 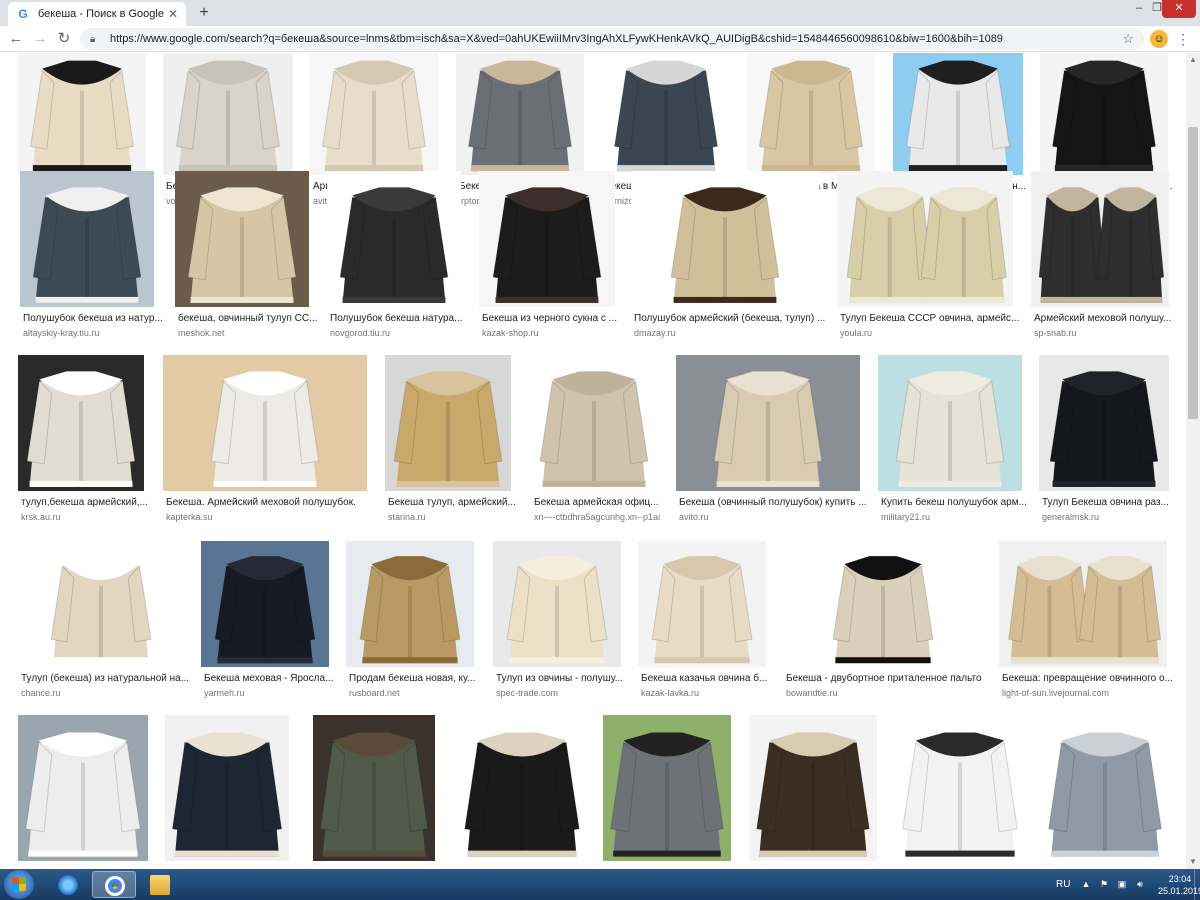 What do you see at coordinates (64, 39) in the screenshot?
I see `reload-icon: ↻` at bounding box center [64, 39].